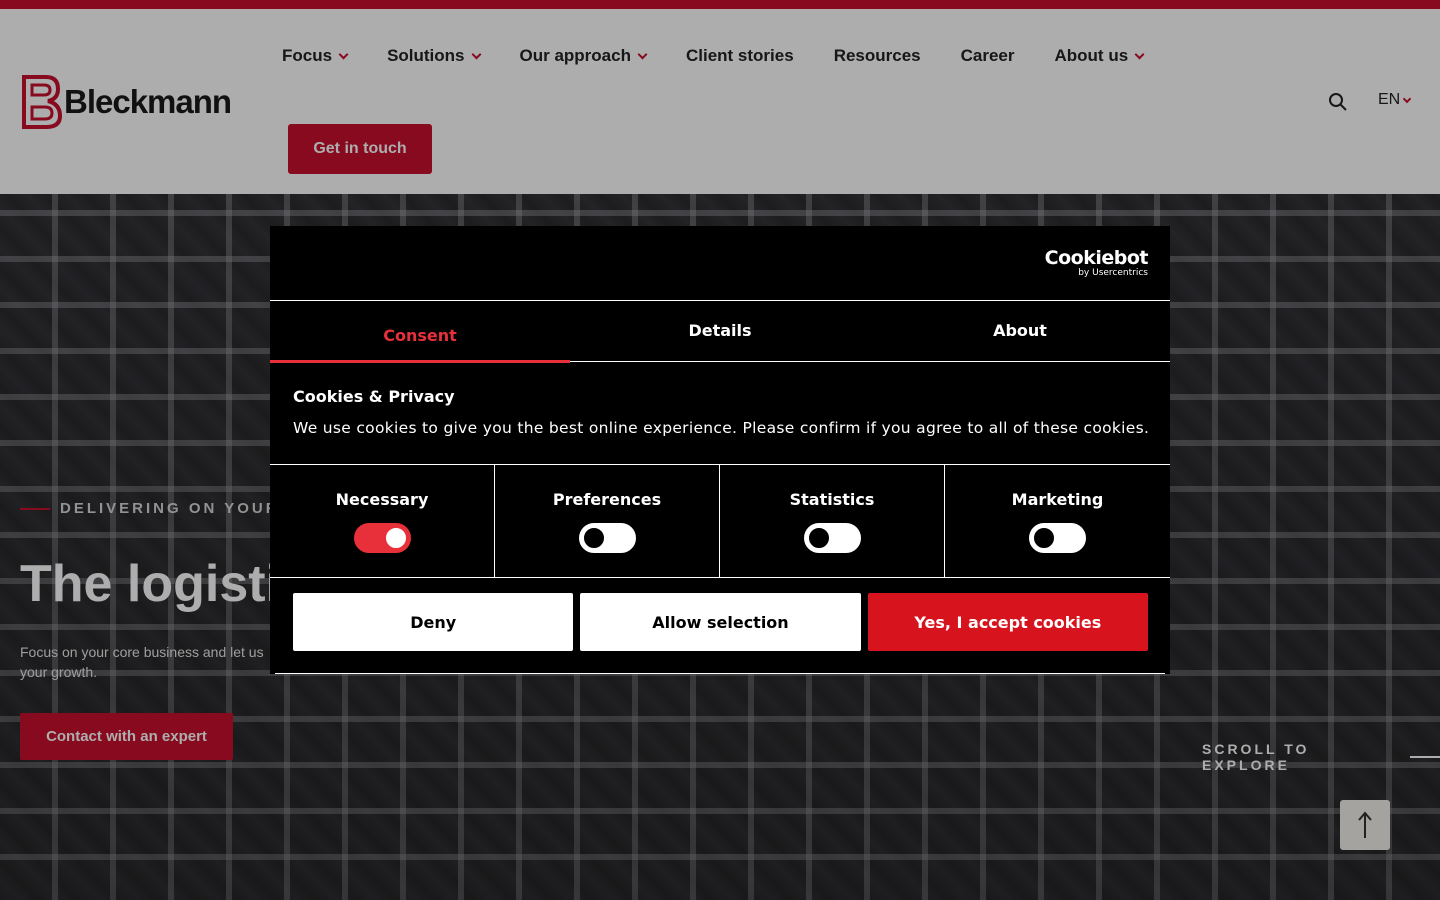 This screenshot has width=1440, height=900. What do you see at coordinates (607, 521) in the screenshot?
I see `category-preferences: Preferences` at bounding box center [607, 521].